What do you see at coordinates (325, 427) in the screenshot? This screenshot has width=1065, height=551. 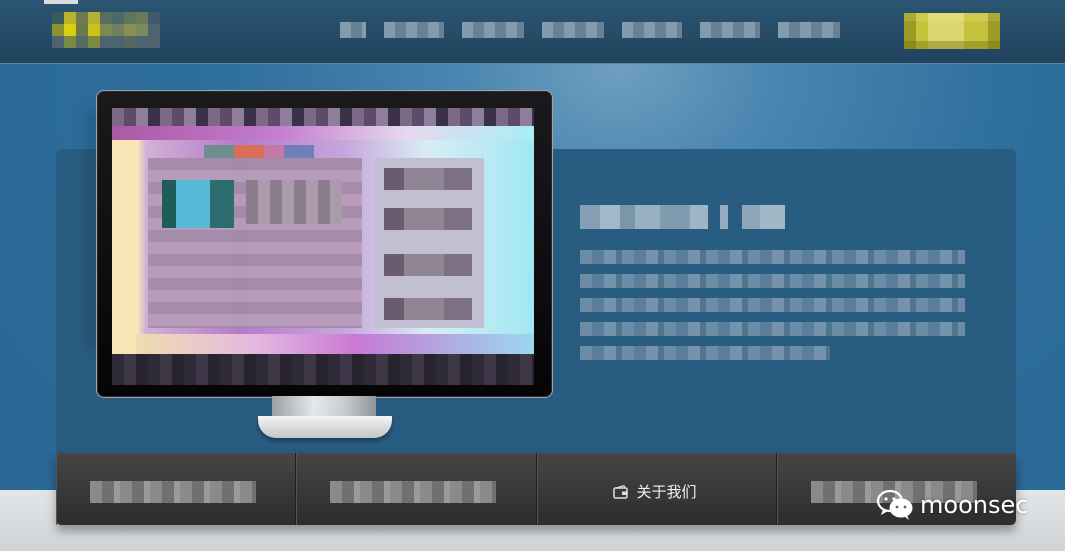 I see `monitor-stand-base` at bounding box center [325, 427].